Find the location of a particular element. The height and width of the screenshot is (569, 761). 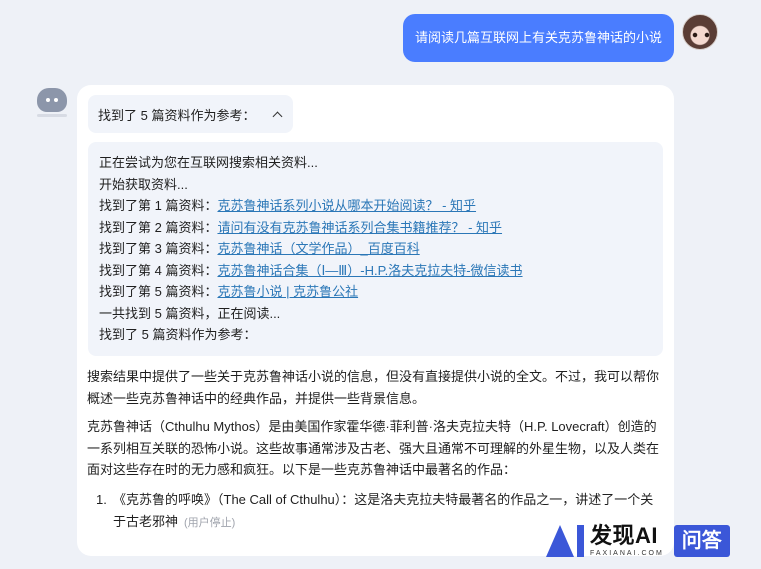

ai-logo-icon is located at coordinates (566, 541).